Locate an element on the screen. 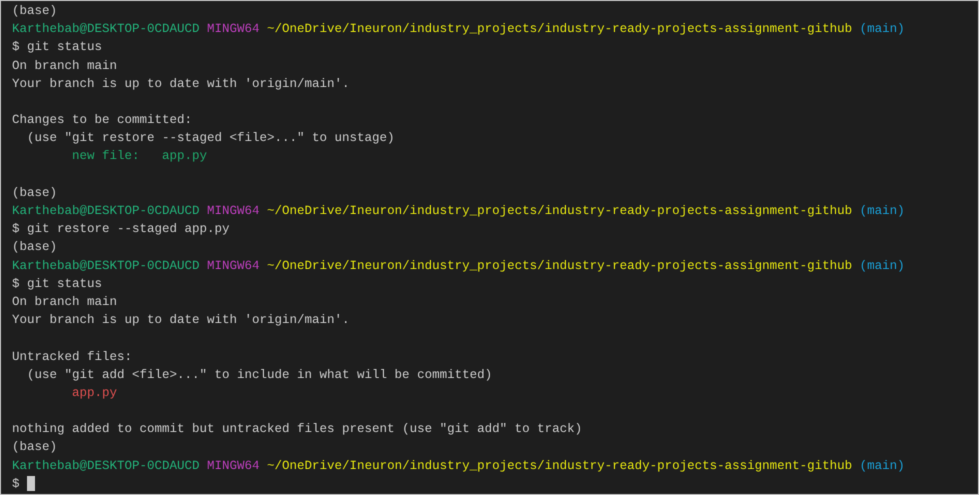  output-line: Changes to be committed: is located at coordinates (102, 121).